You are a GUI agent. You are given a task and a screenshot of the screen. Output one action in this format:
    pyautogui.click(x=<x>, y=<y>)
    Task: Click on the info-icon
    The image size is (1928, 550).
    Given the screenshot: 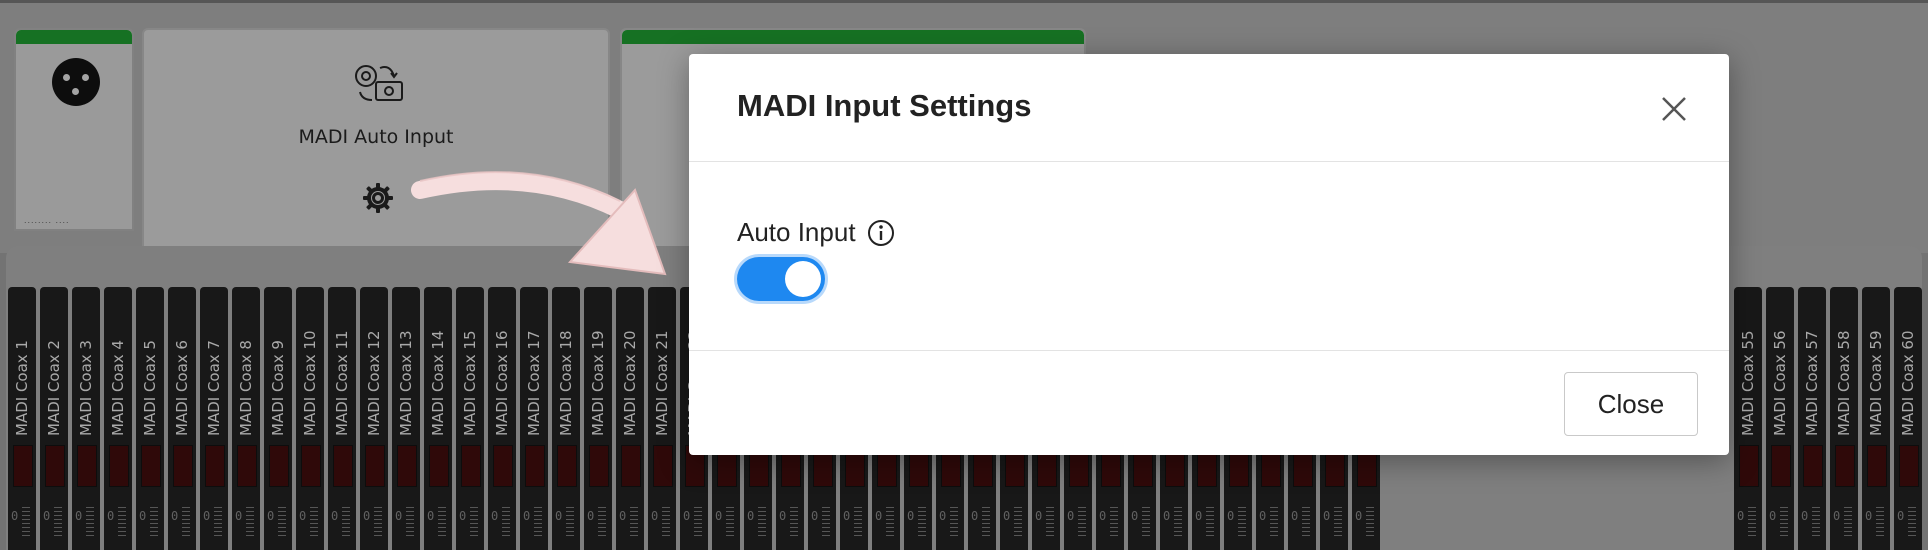 What is the action you would take?
    pyautogui.click(x=881, y=233)
    